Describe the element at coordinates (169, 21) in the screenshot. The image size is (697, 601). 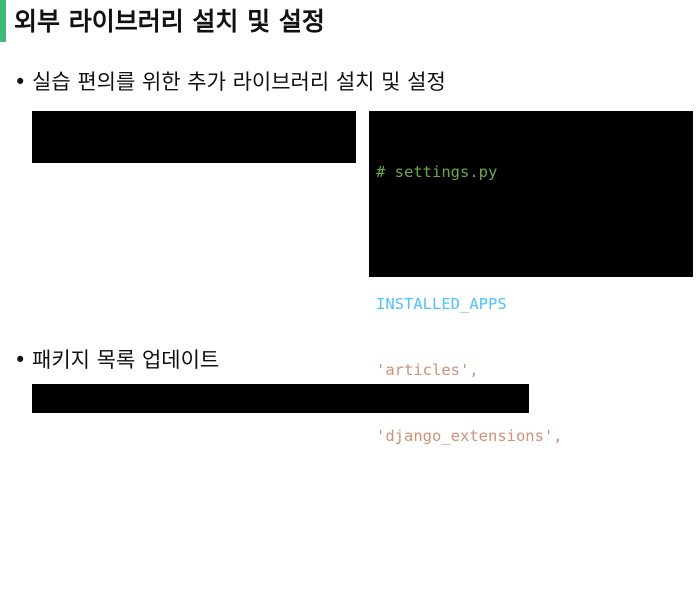
I see `slide-title: 외부 라이브러리 설치 및 설정` at that location.